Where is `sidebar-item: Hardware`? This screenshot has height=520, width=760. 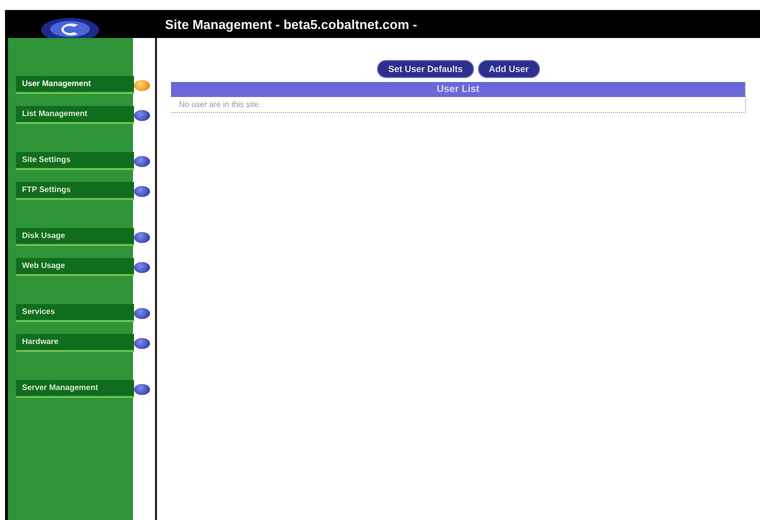
sidebar-item: Hardware is located at coordinates (75, 343).